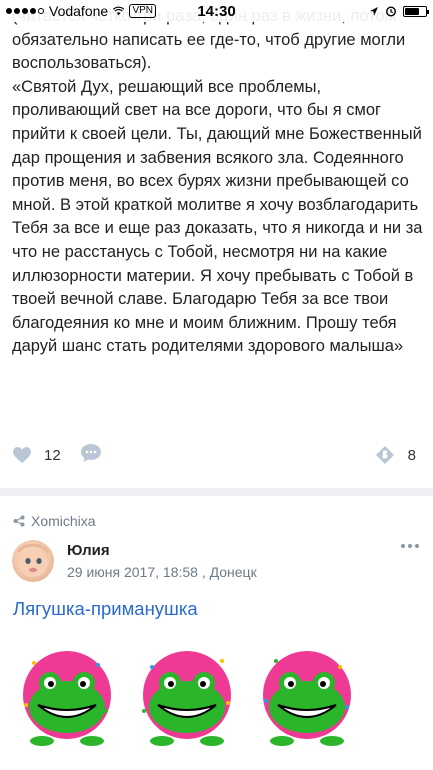 The height and width of the screenshot is (770, 433). Describe the element at coordinates (216, 492) in the screenshot. I see `feed-divider` at that location.